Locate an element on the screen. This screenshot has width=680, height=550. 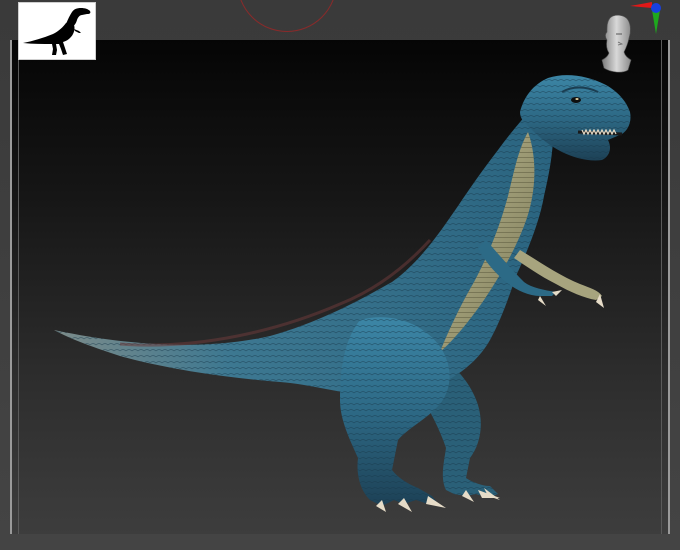
t-rex-silhouette-icon is located at coordinates (57, 31).